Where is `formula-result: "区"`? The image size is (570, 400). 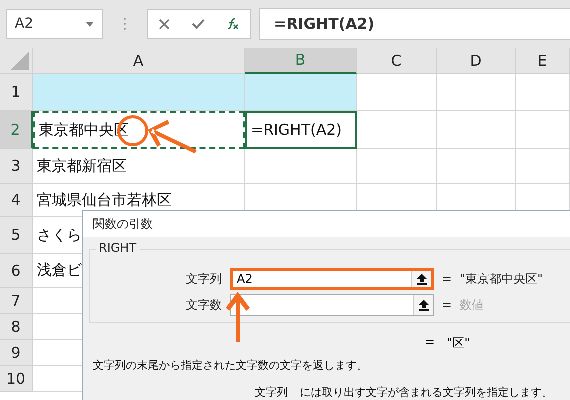 formula-result: "区" is located at coordinates (458, 343).